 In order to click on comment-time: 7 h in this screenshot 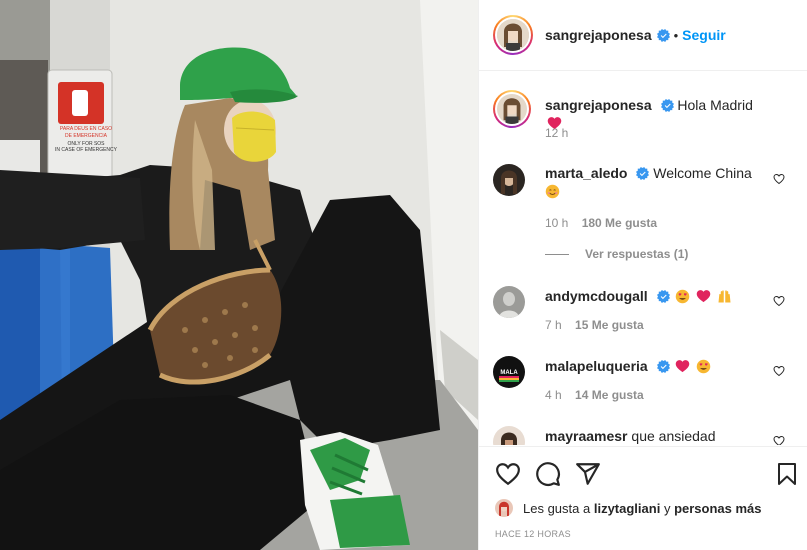, I will do `click(553, 325)`.